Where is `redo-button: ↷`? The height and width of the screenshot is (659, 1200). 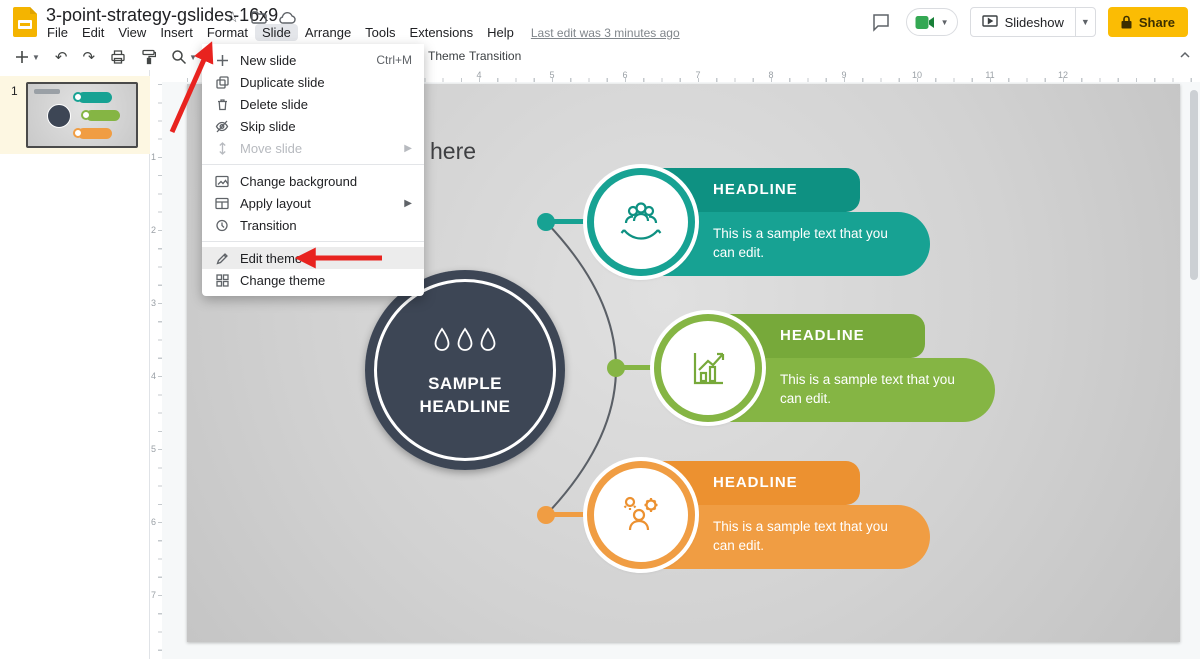
redo-button: ↷ is located at coordinates (89, 57).